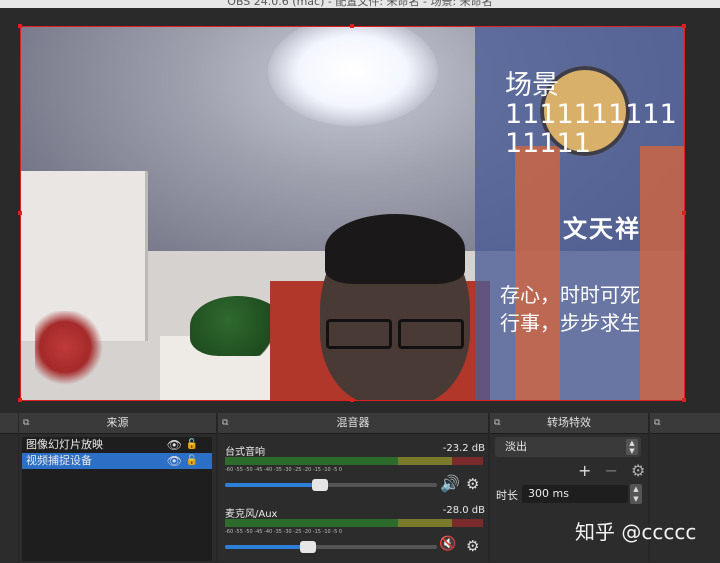 This screenshot has width=720, height=563. What do you see at coordinates (570, 323) in the screenshot?
I see `poster-quote-line: 行事，步步求生` at bounding box center [570, 323].